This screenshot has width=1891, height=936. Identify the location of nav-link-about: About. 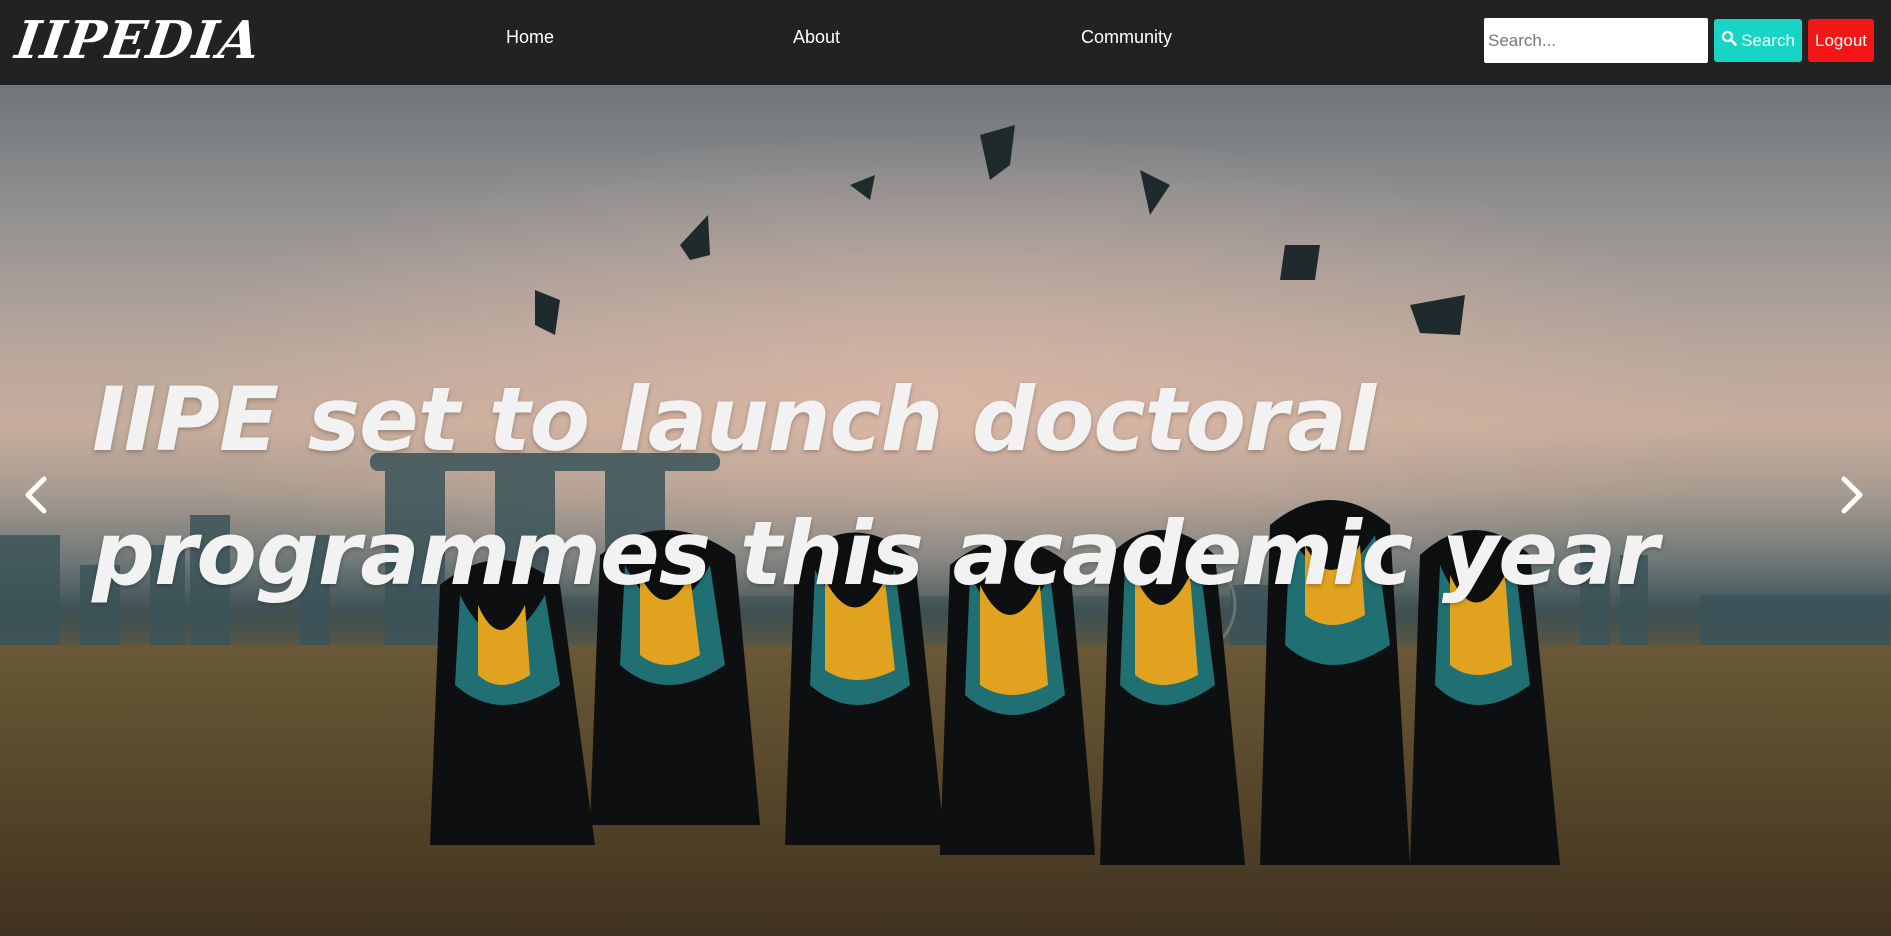
(816, 37).